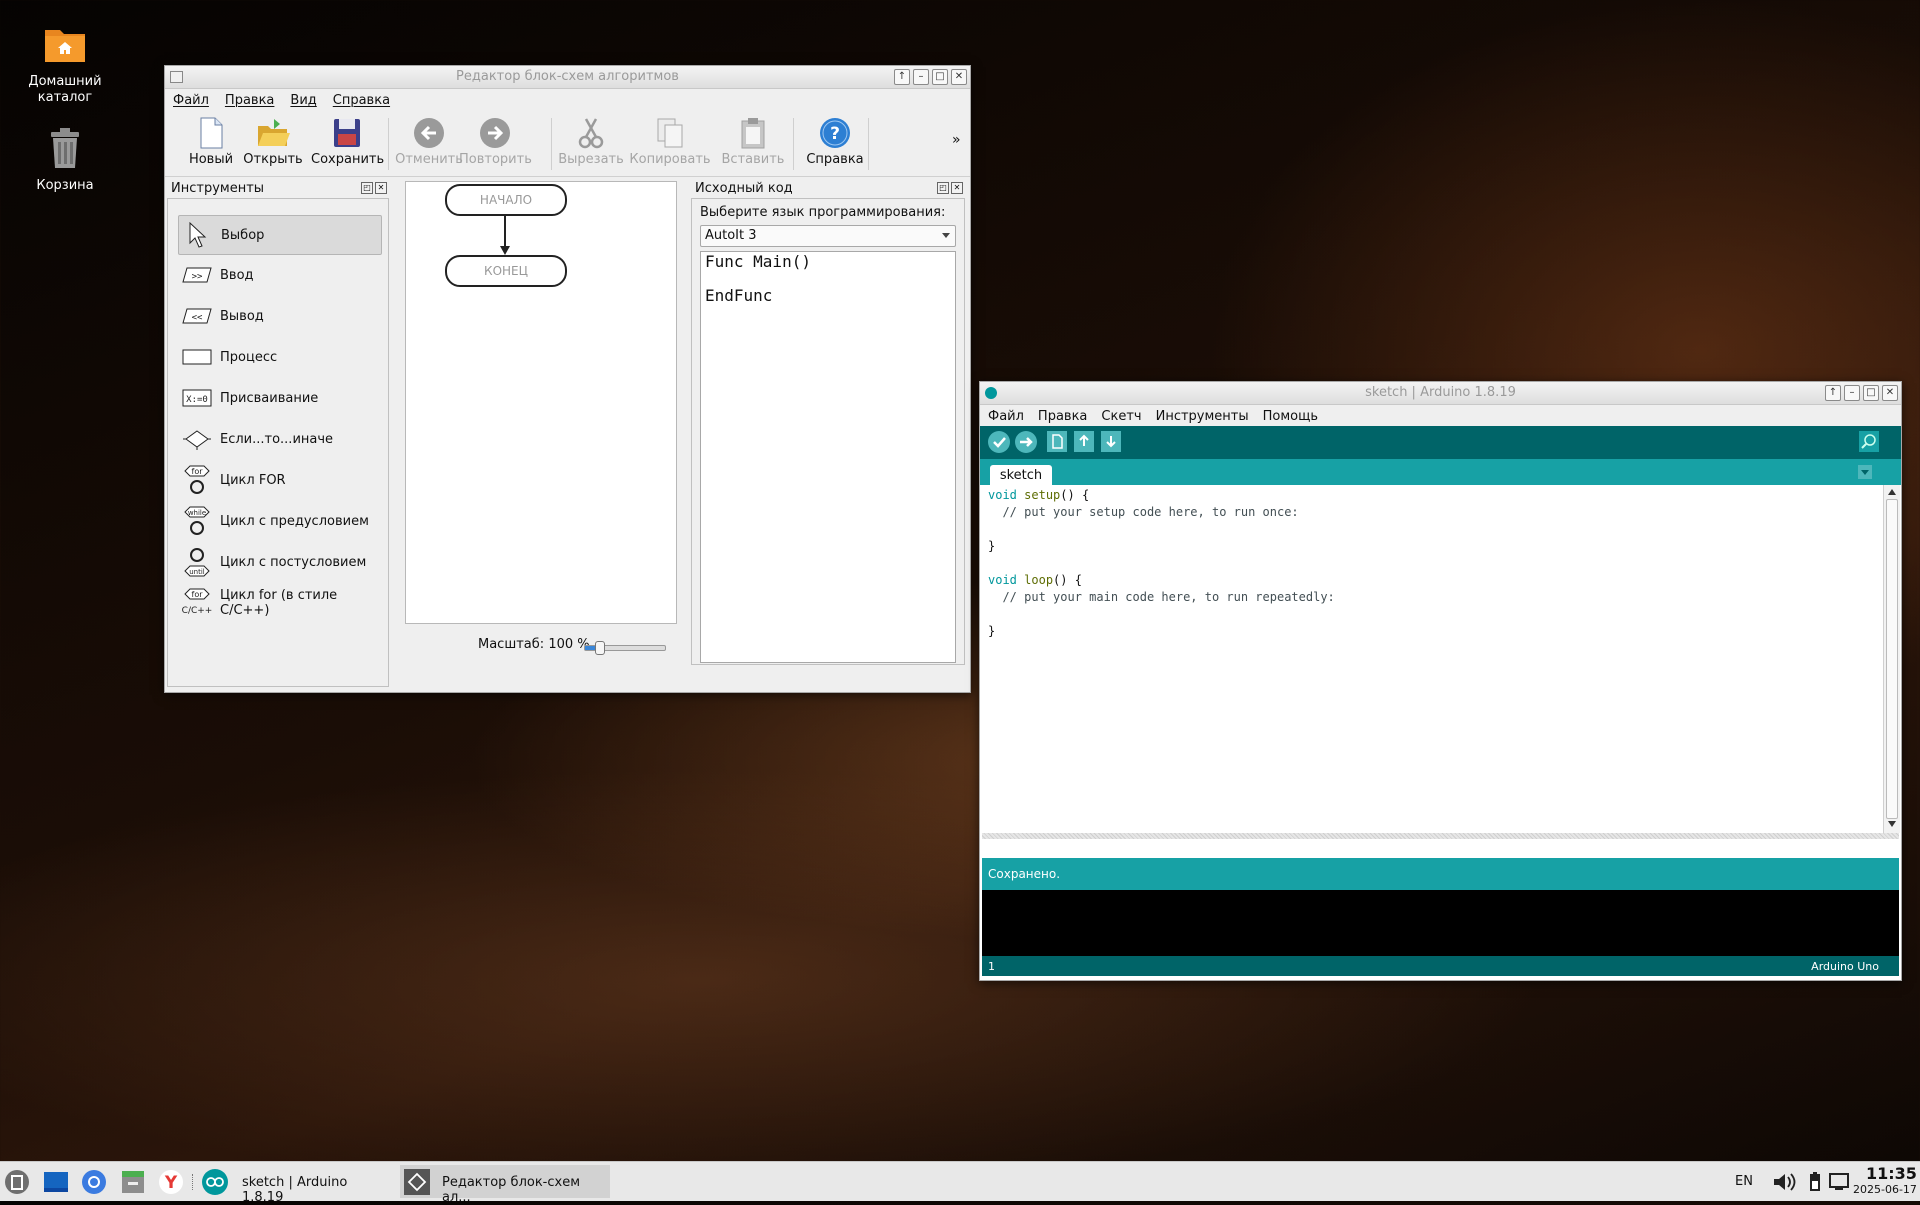 The image size is (1920, 1205). What do you see at coordinates (197, 275) in the screenshot?
I see `input-parallelogram-icon: >>` at bounding box center [197, 275].